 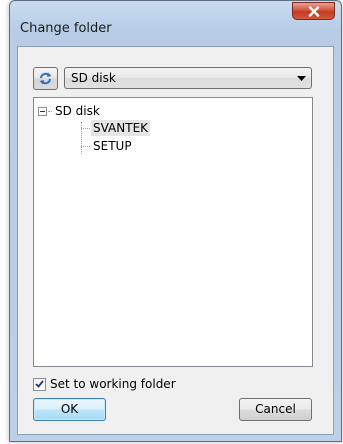 What do you see at coordinates (112, 146) in the screenshot?
I see `tree-node-label: SETUP` at bounding box center [112, 146].